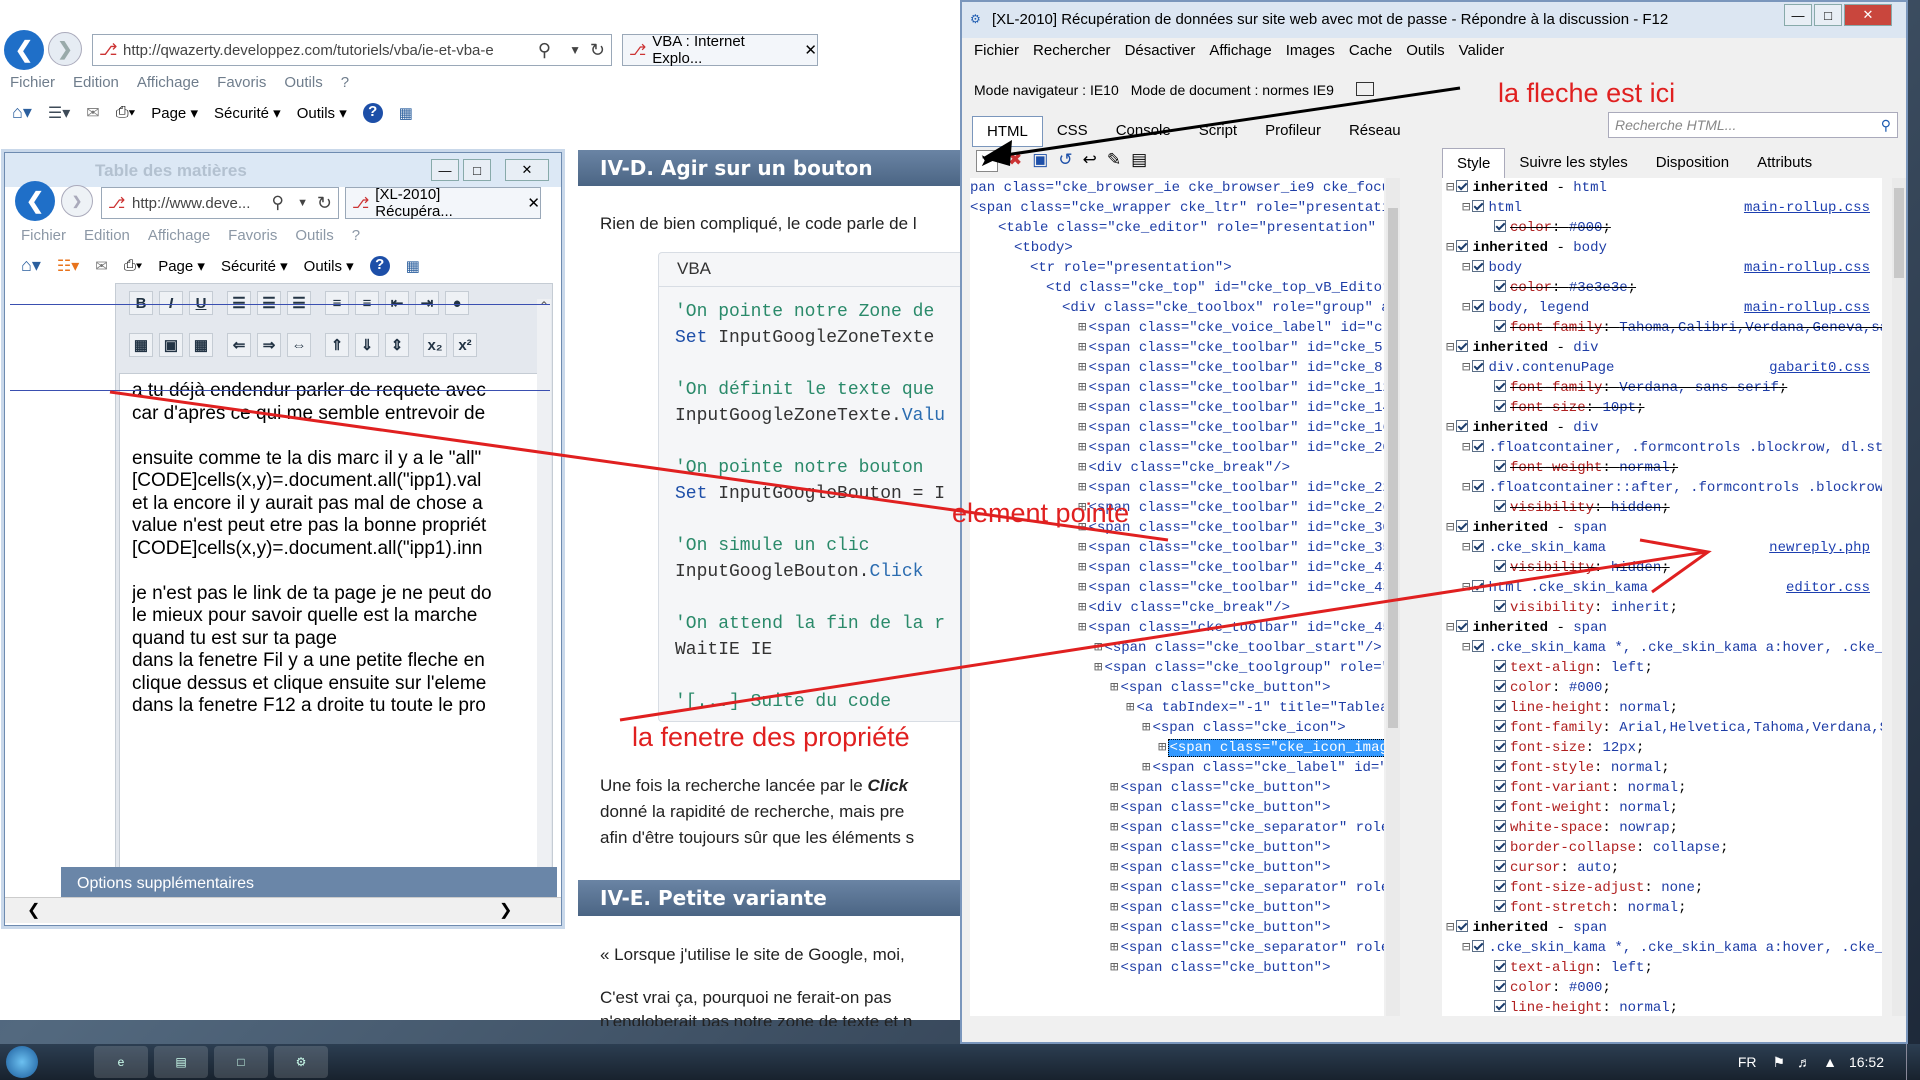 The image size is (1920, 1080). I want to click on inner-forward-button: ❯, so click(77, 201).